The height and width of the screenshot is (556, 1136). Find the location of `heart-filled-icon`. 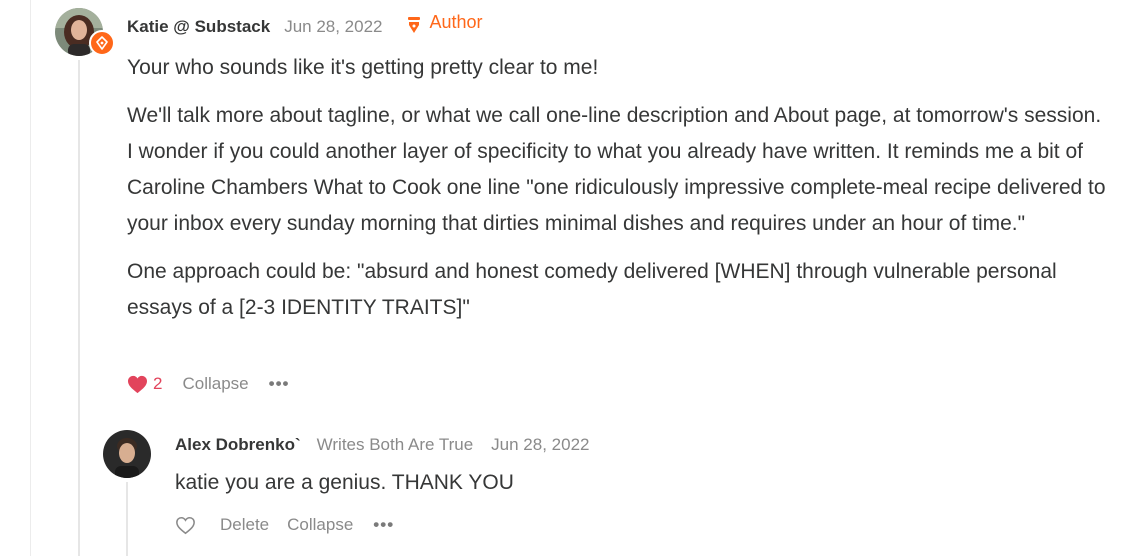

heart-filled-icon is located at coordinates (137, 384).